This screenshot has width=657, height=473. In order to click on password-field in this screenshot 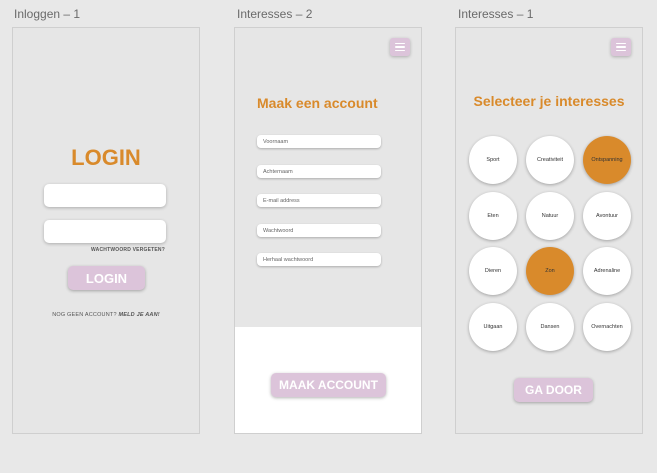, I will do `click(319, 230)`.